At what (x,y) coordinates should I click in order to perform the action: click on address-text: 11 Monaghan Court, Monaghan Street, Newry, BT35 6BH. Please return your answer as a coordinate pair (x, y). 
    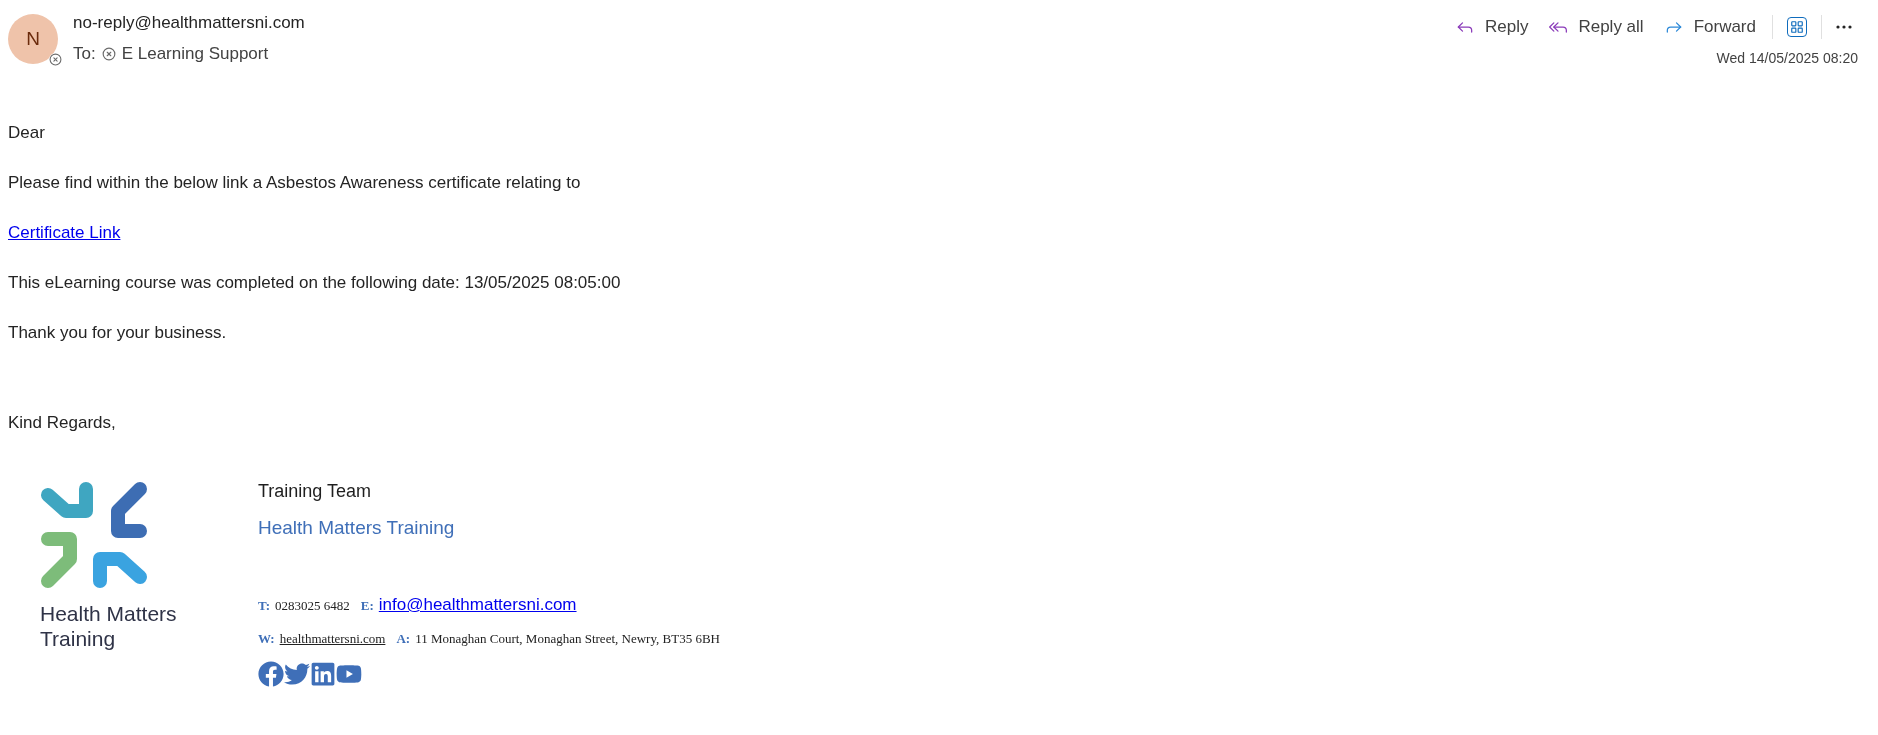
    Looking at the image, I should click on (567, 639).